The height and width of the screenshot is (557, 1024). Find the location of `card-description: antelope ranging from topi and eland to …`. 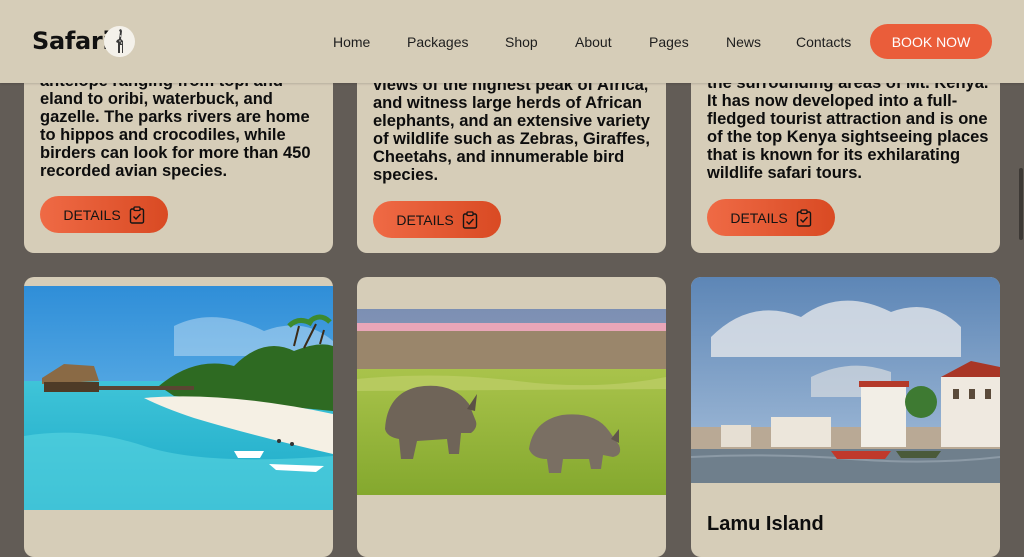

card-description: antelope ranging from topi and eland to … is located at coordinates (175, 126).